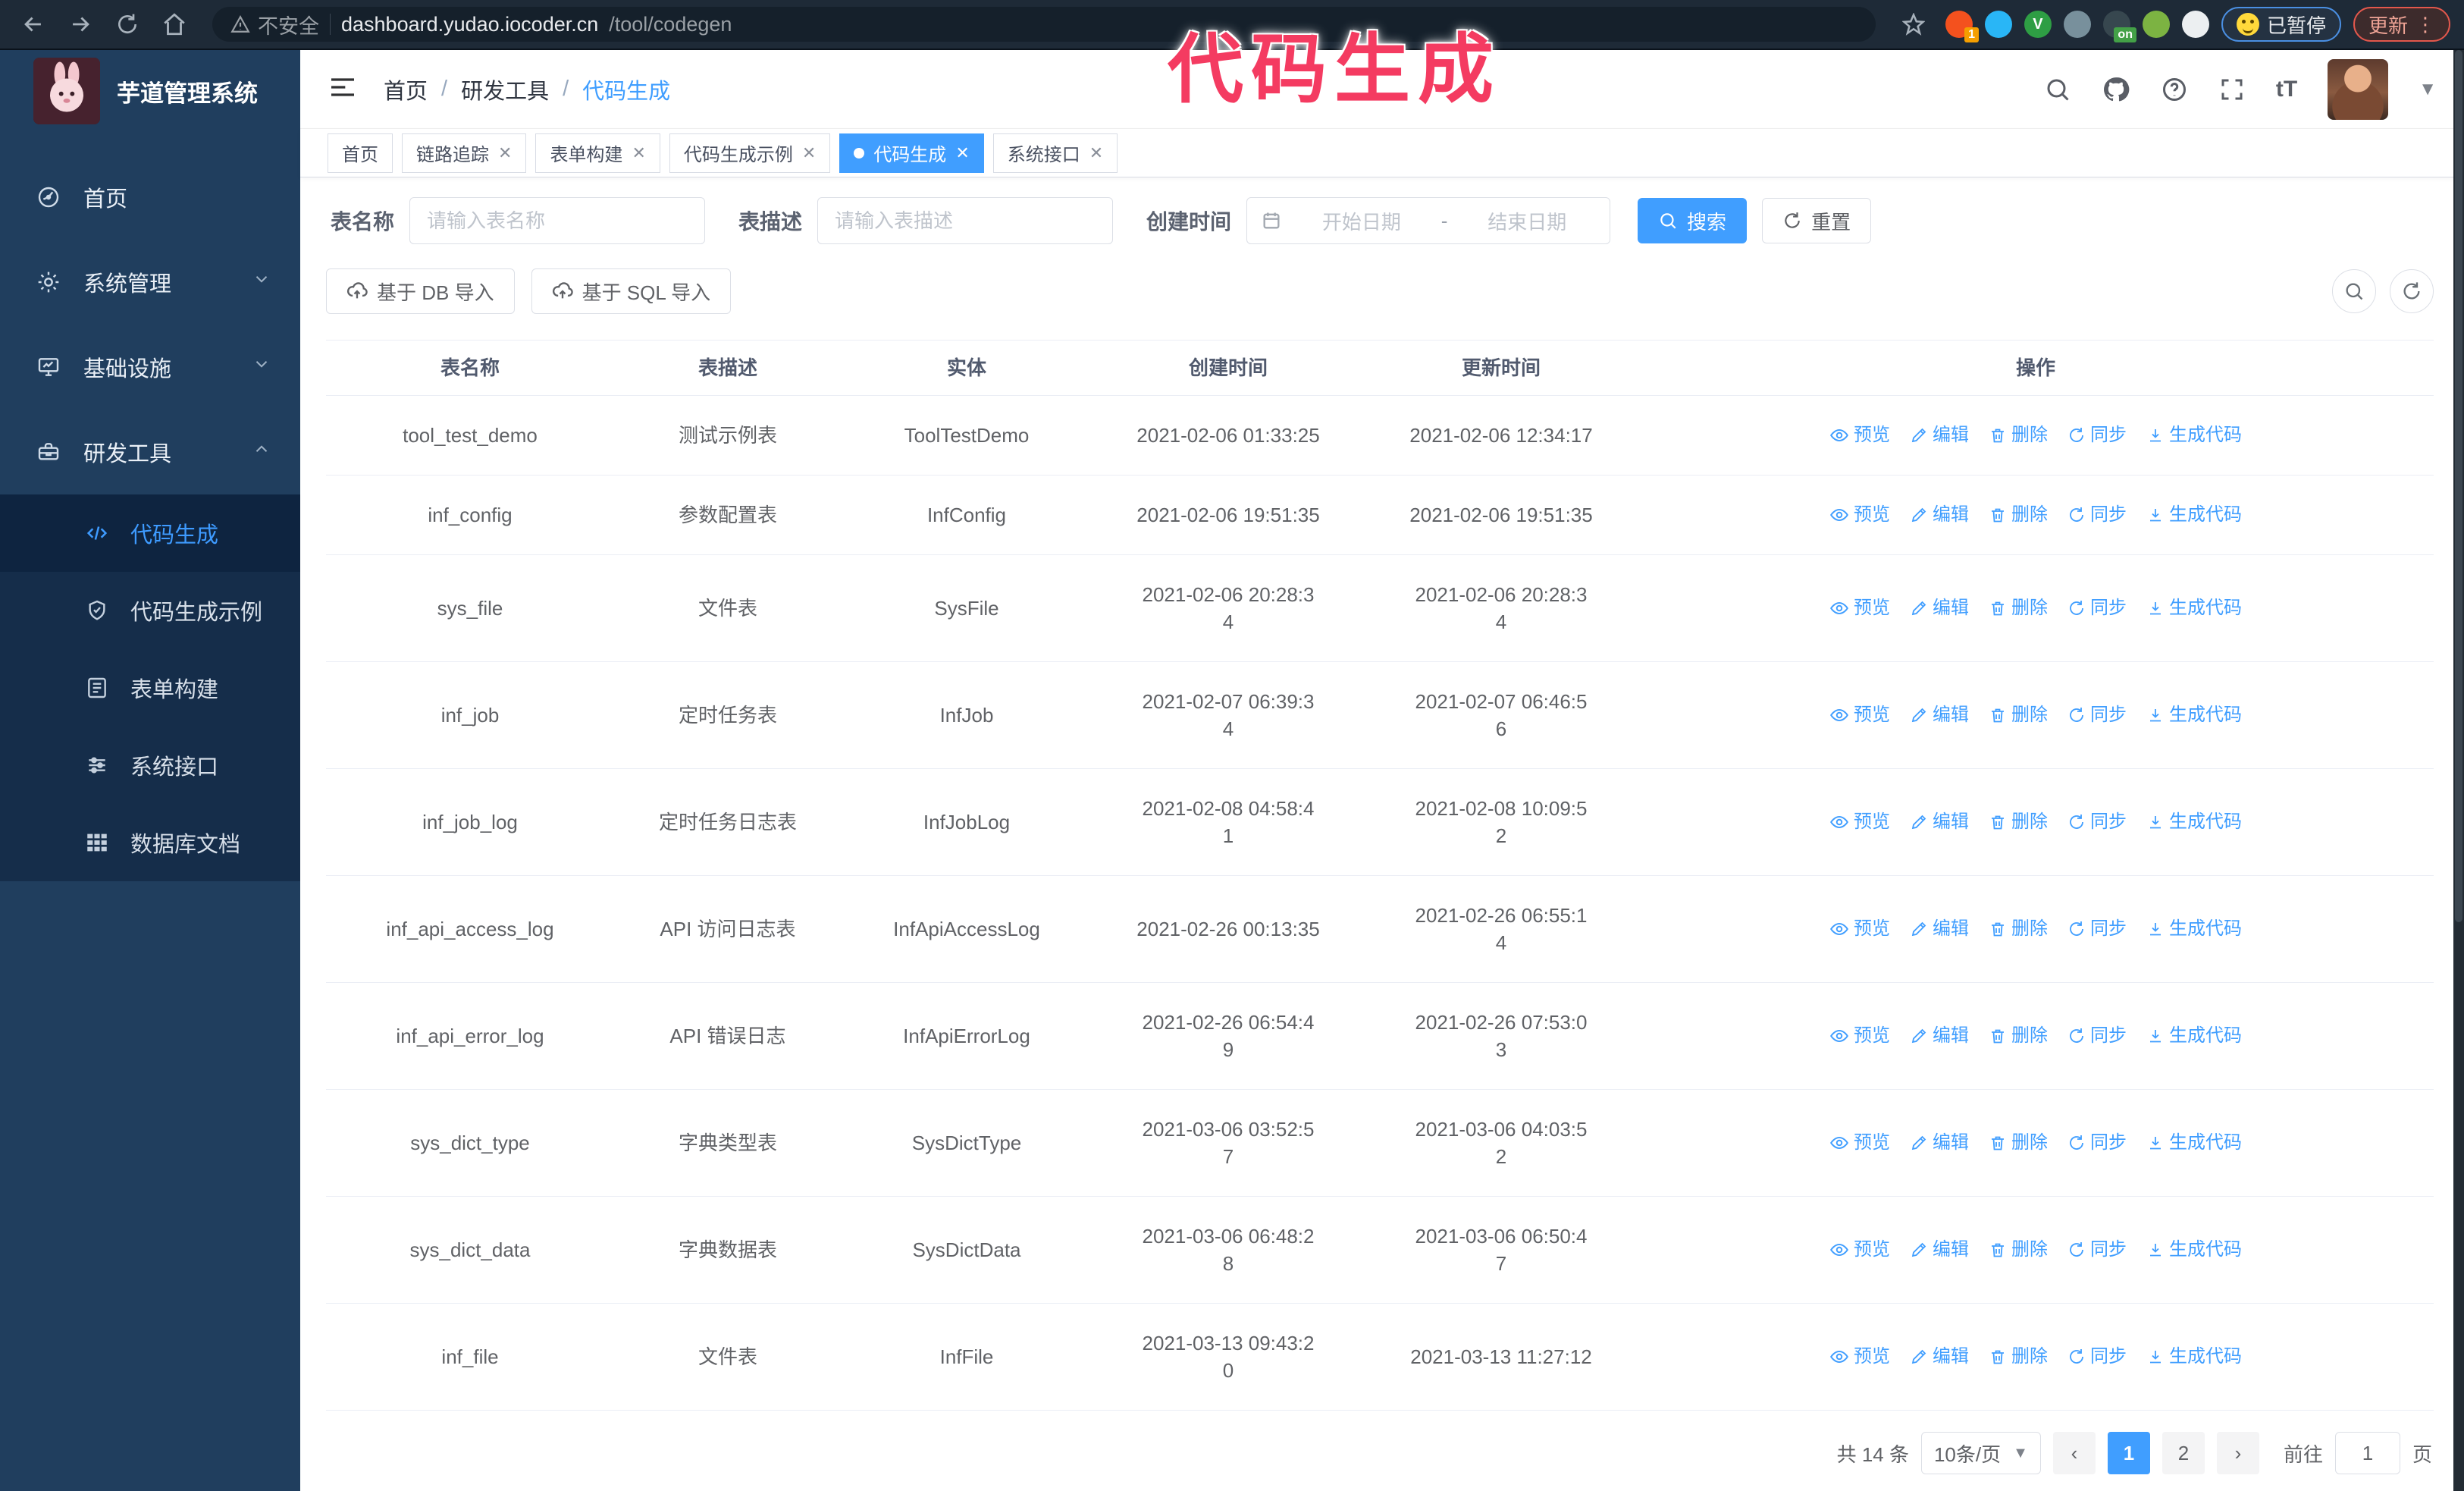 Image resolution: width=2464 pixels, height=1491 pixels. What do you see at coordinates (421, 291) in the screenshot?
I see `import-db-button: 基于 DB 导入` at bounding box center [421, 291].